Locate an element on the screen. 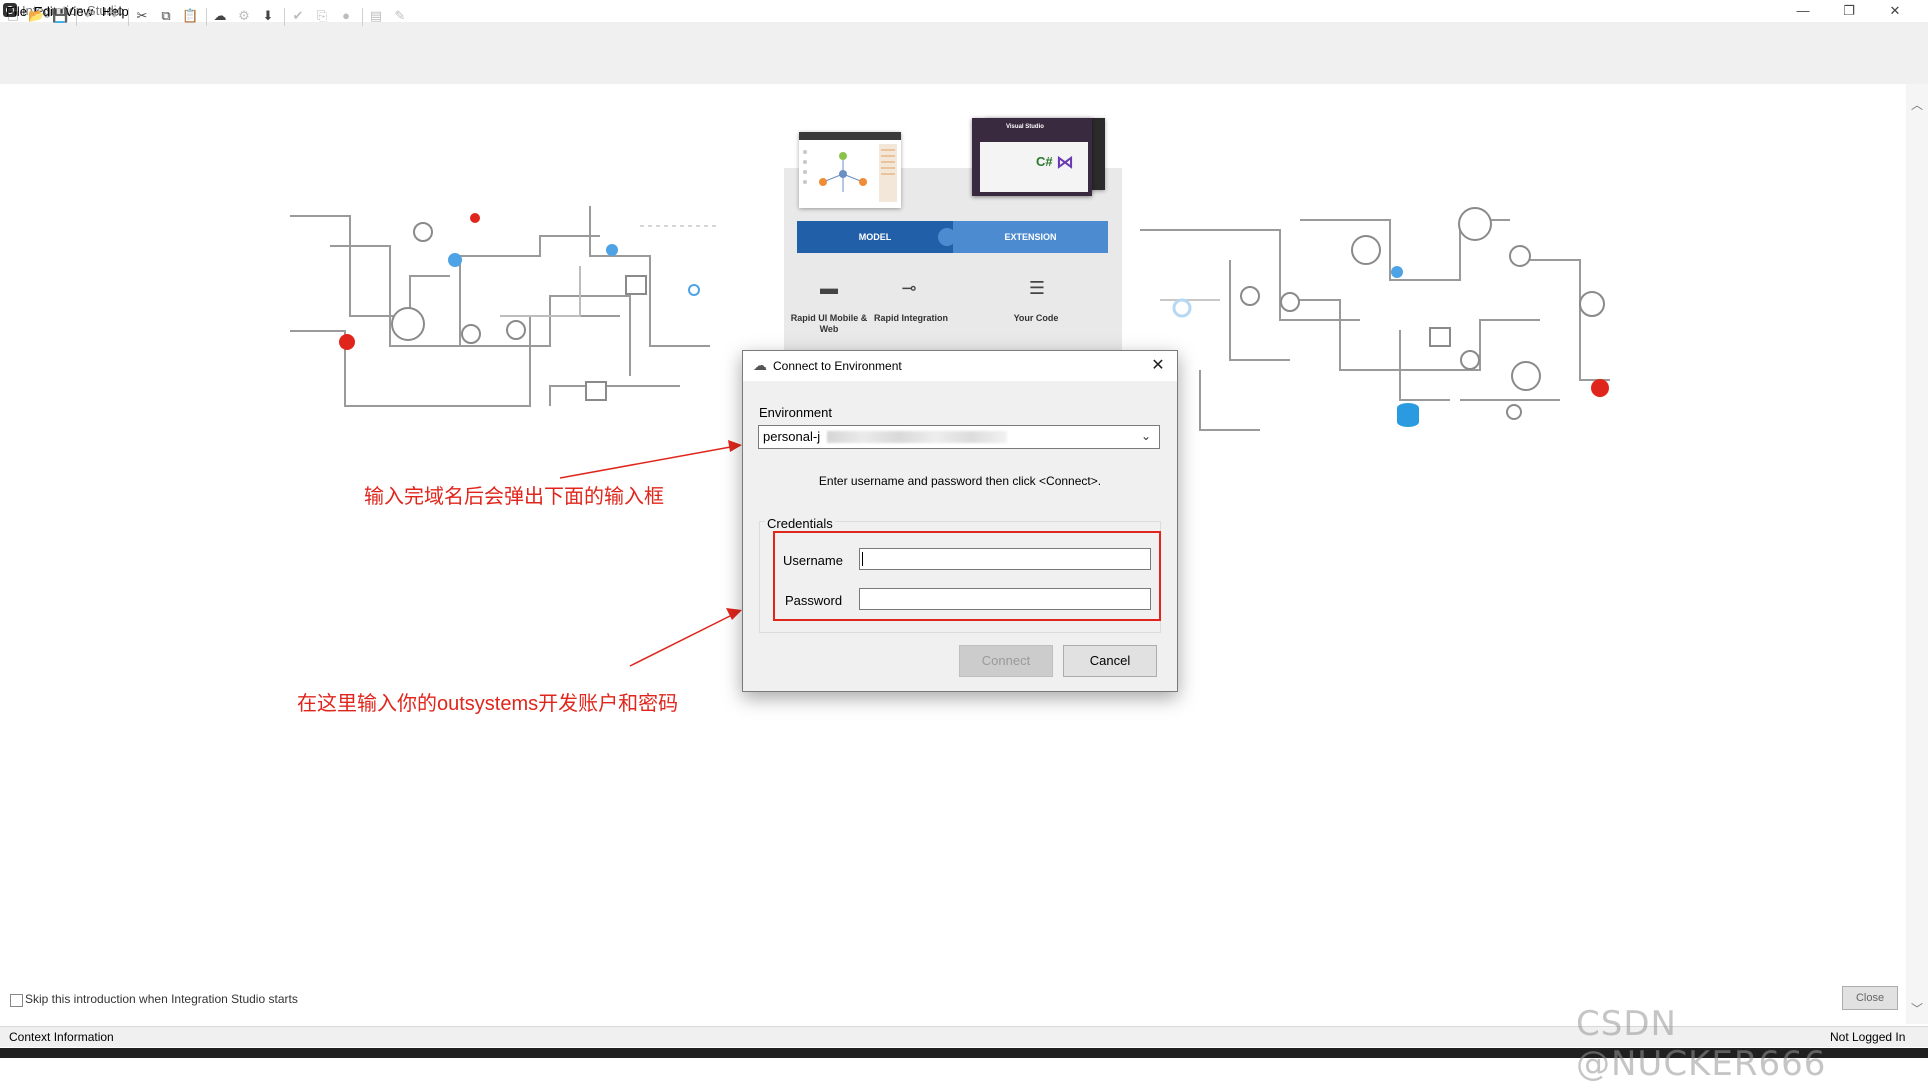 The height and width of the screenshot is (1084, 1928). environment-value: personal-j is located at coordinates (792, 436).